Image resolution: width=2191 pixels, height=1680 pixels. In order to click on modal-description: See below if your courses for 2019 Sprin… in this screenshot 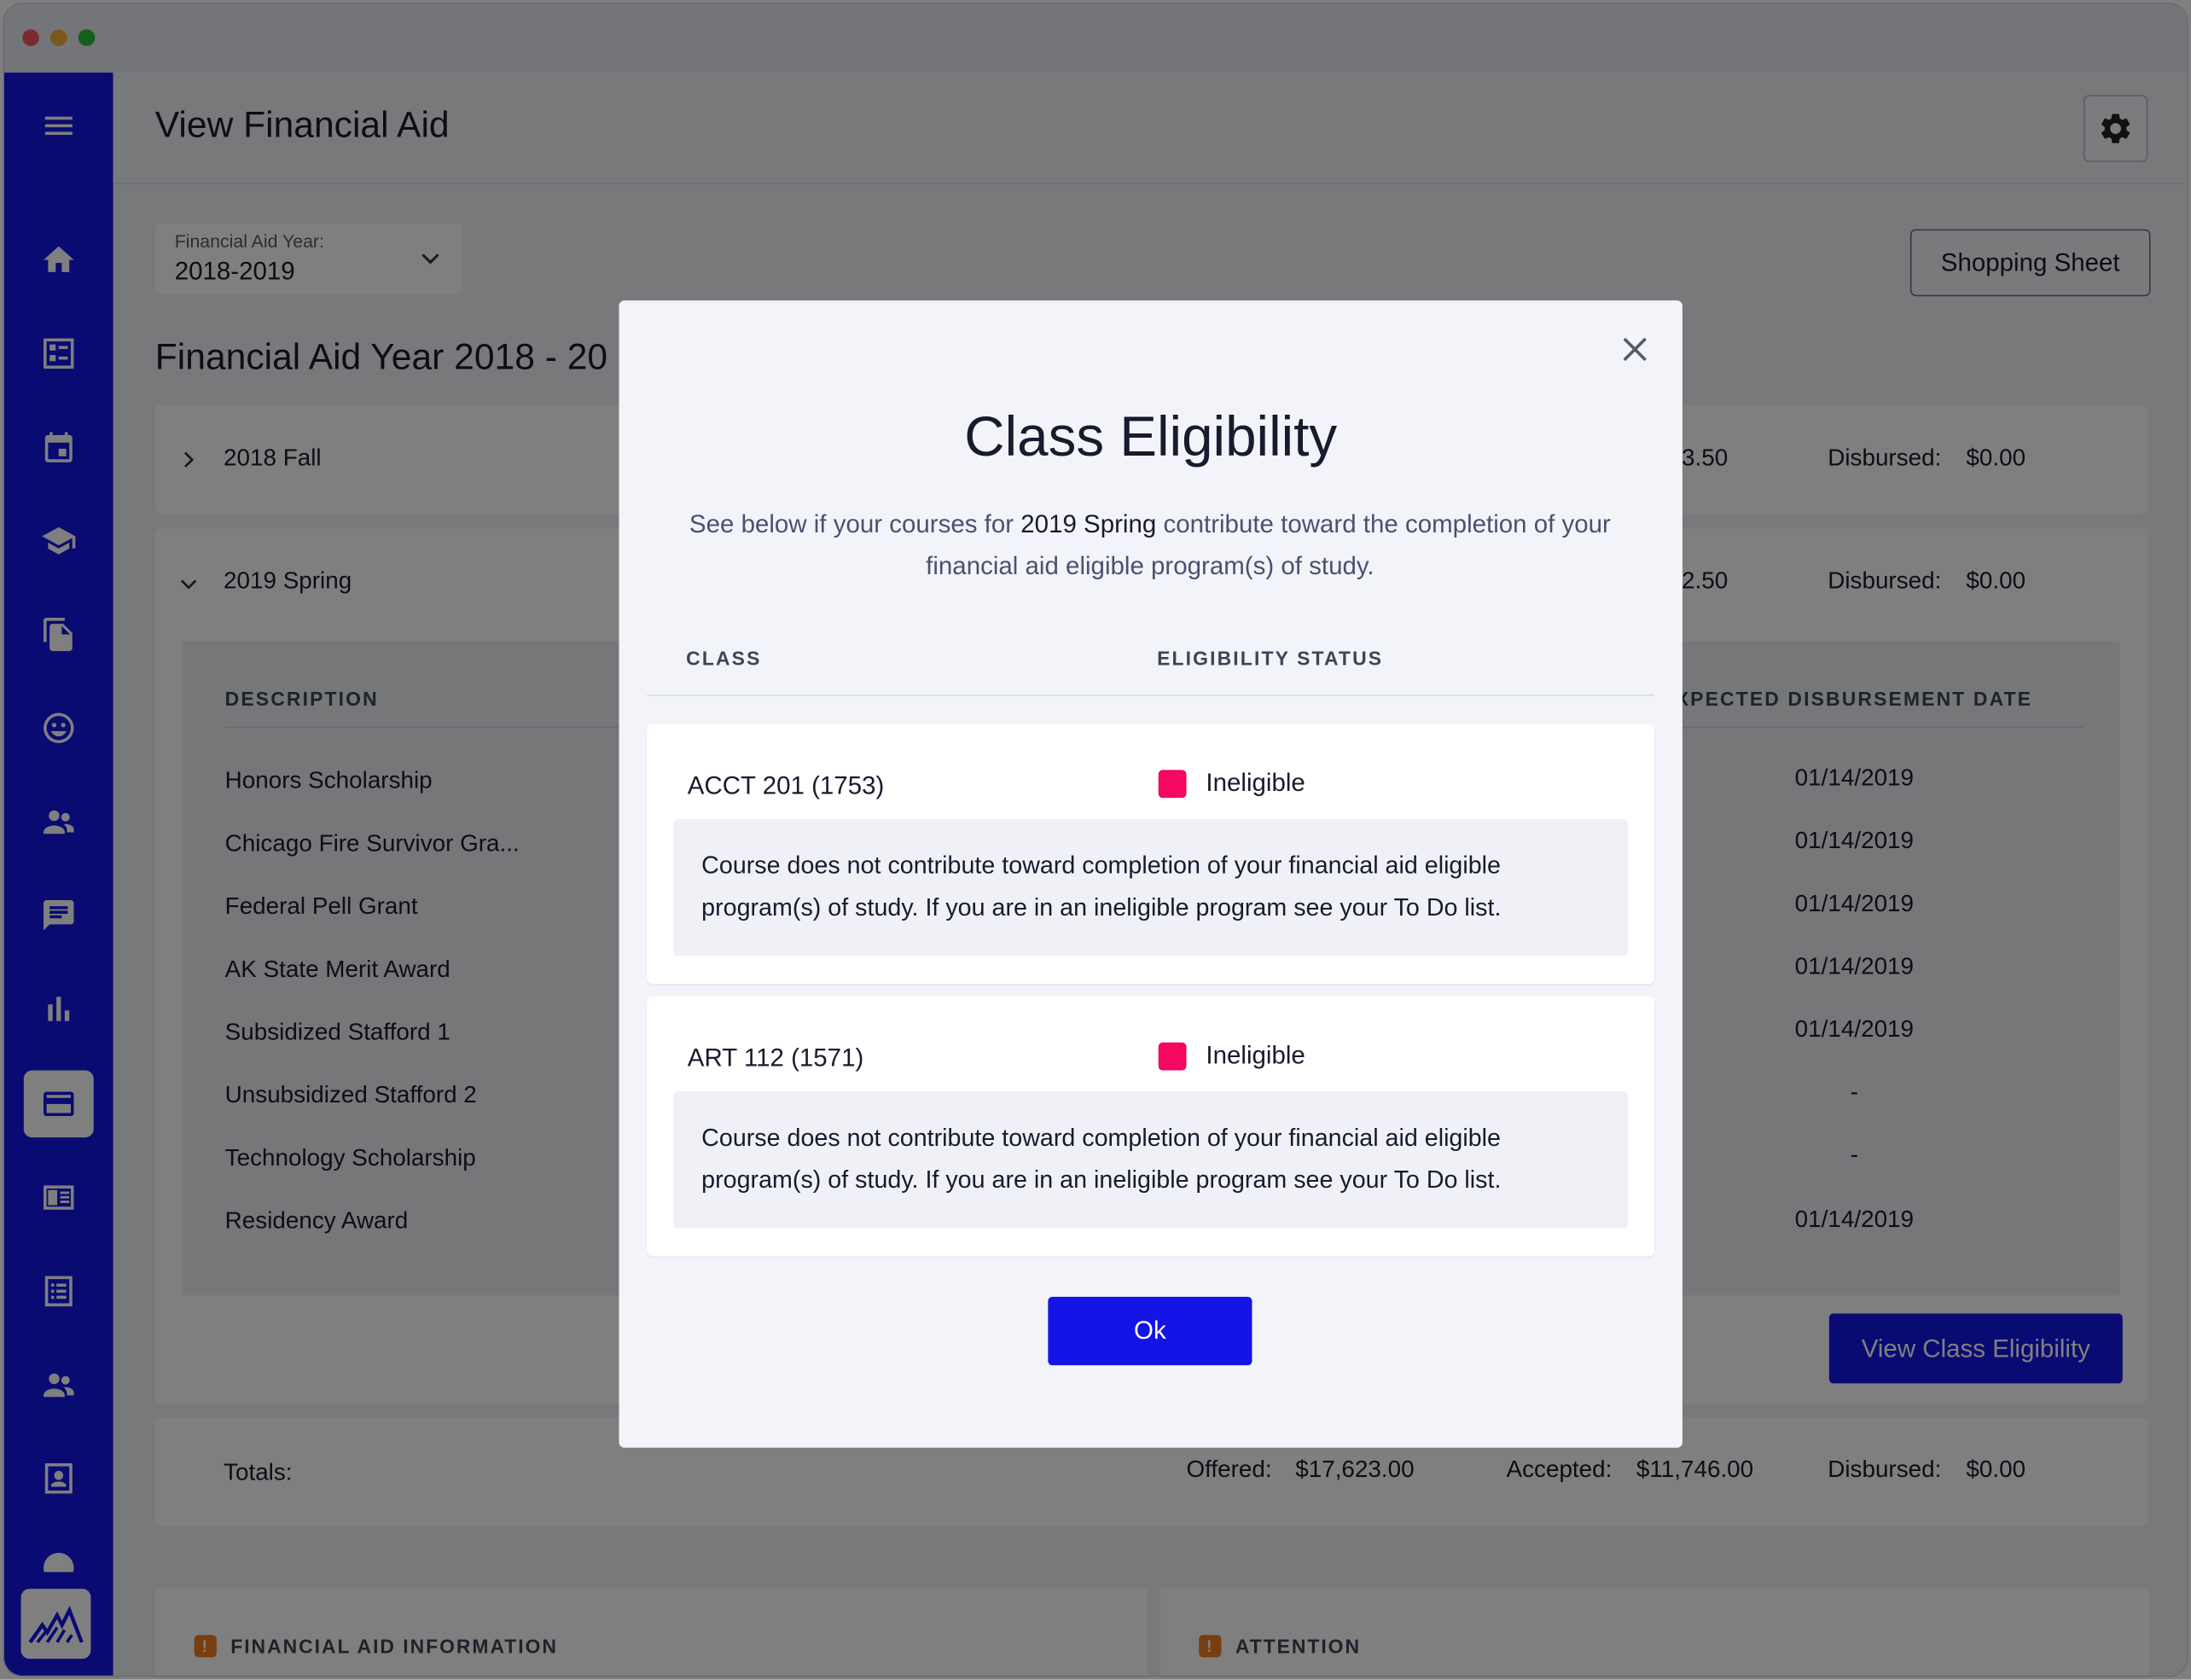, I will do `click(1150, 545)`.